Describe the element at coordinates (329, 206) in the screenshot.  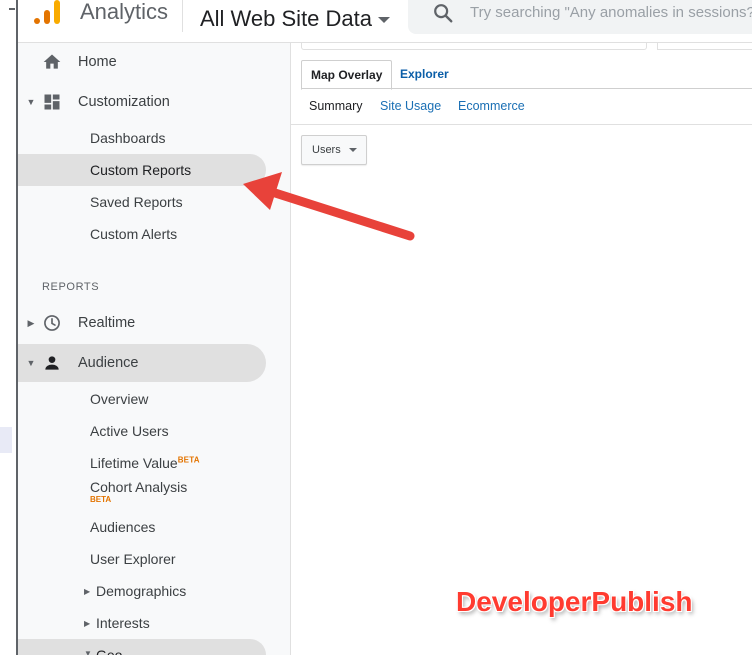
I see `red-pointer-arrow-icon` at that location.